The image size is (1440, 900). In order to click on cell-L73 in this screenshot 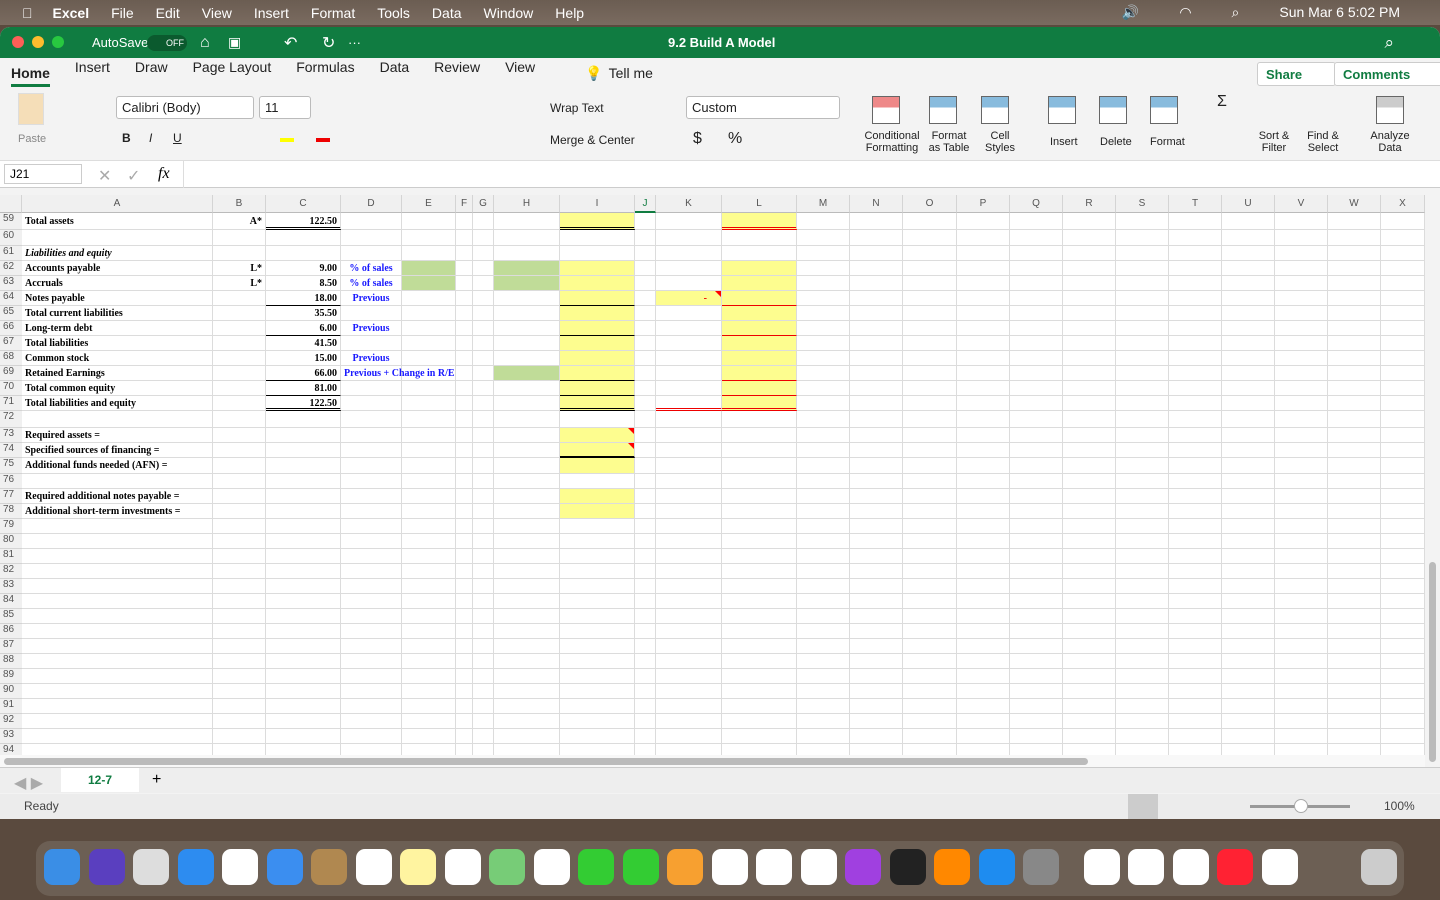, I will do `click(759, 435)`.